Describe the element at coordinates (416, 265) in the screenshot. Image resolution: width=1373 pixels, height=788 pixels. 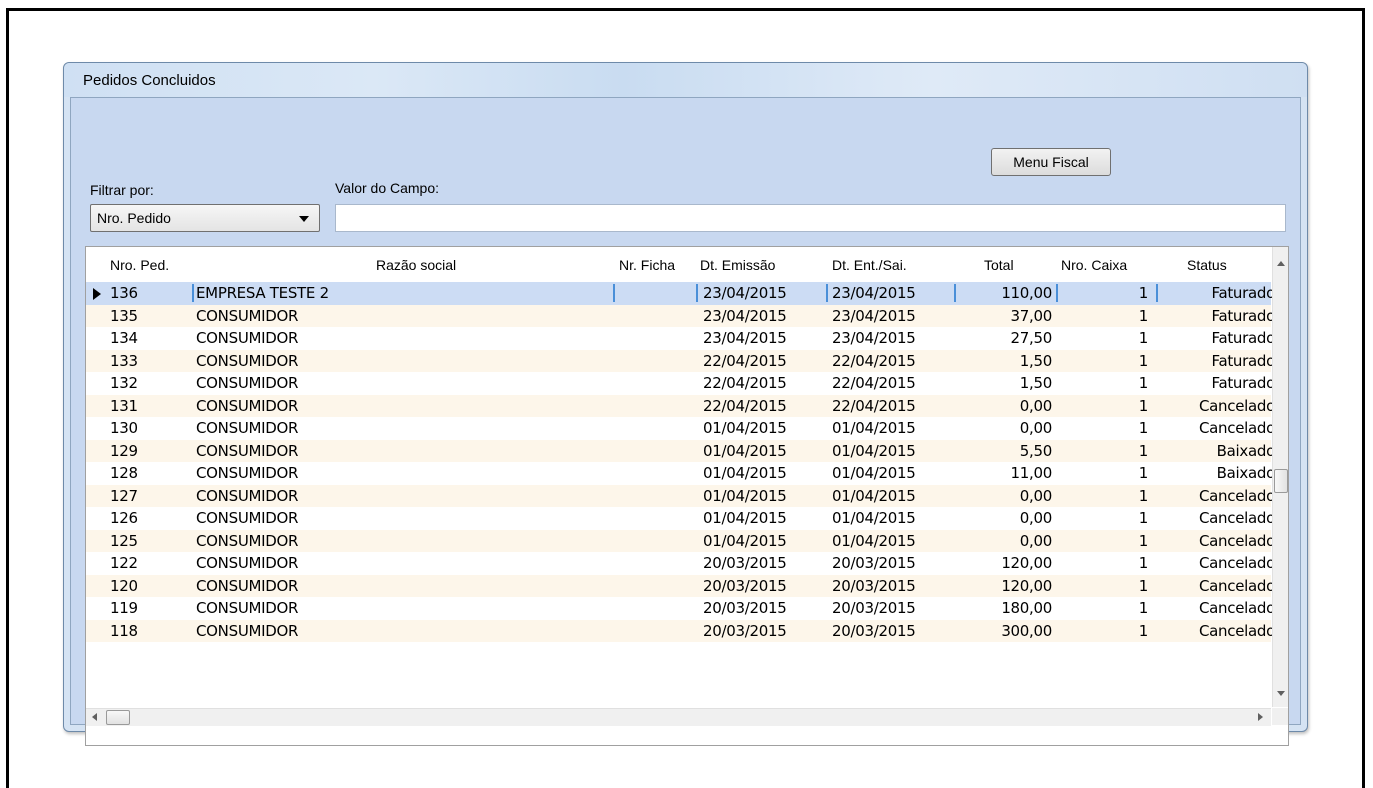
I see `column-header: Razão social` at that location.